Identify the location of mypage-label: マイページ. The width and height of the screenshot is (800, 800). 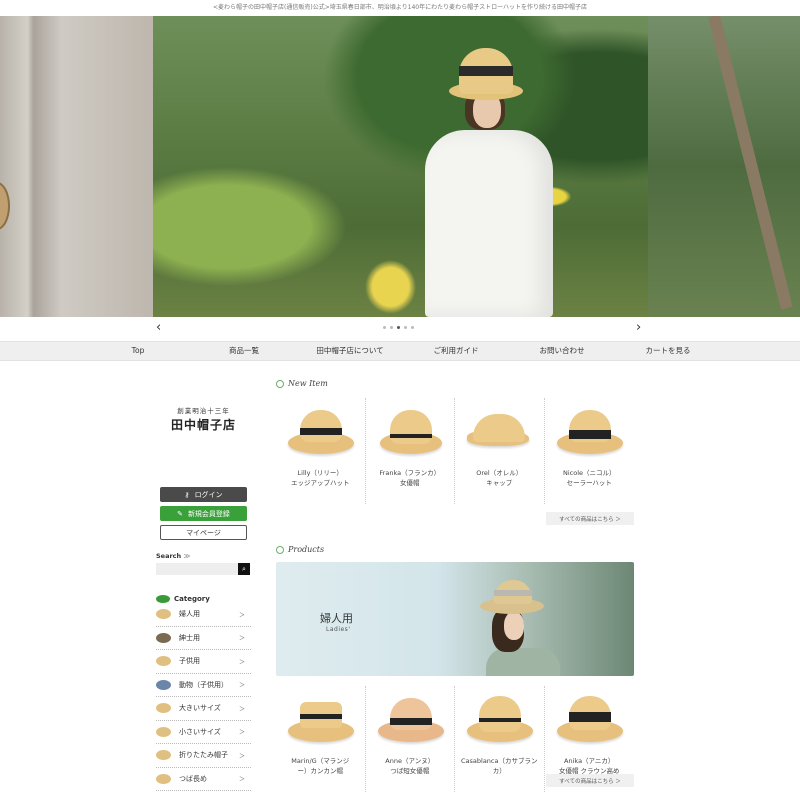
(203, 532).